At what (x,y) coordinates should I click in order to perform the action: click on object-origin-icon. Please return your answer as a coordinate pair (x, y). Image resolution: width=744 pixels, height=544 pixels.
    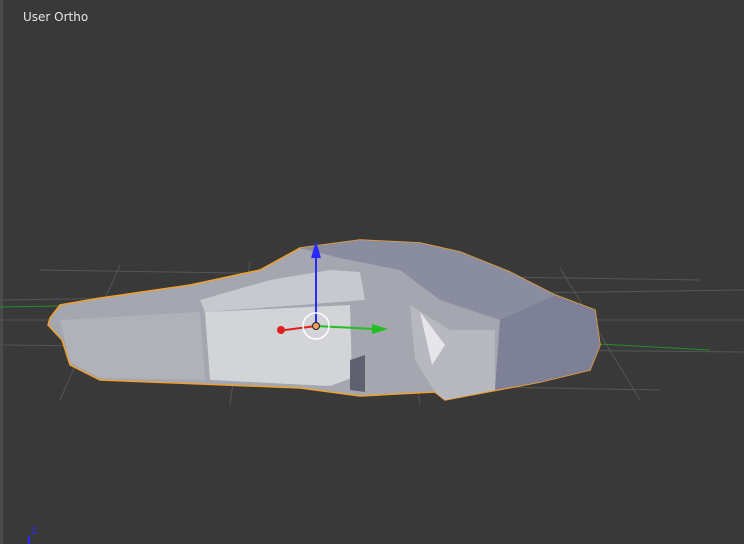
    Looking at the image, I should click on (316, 326).